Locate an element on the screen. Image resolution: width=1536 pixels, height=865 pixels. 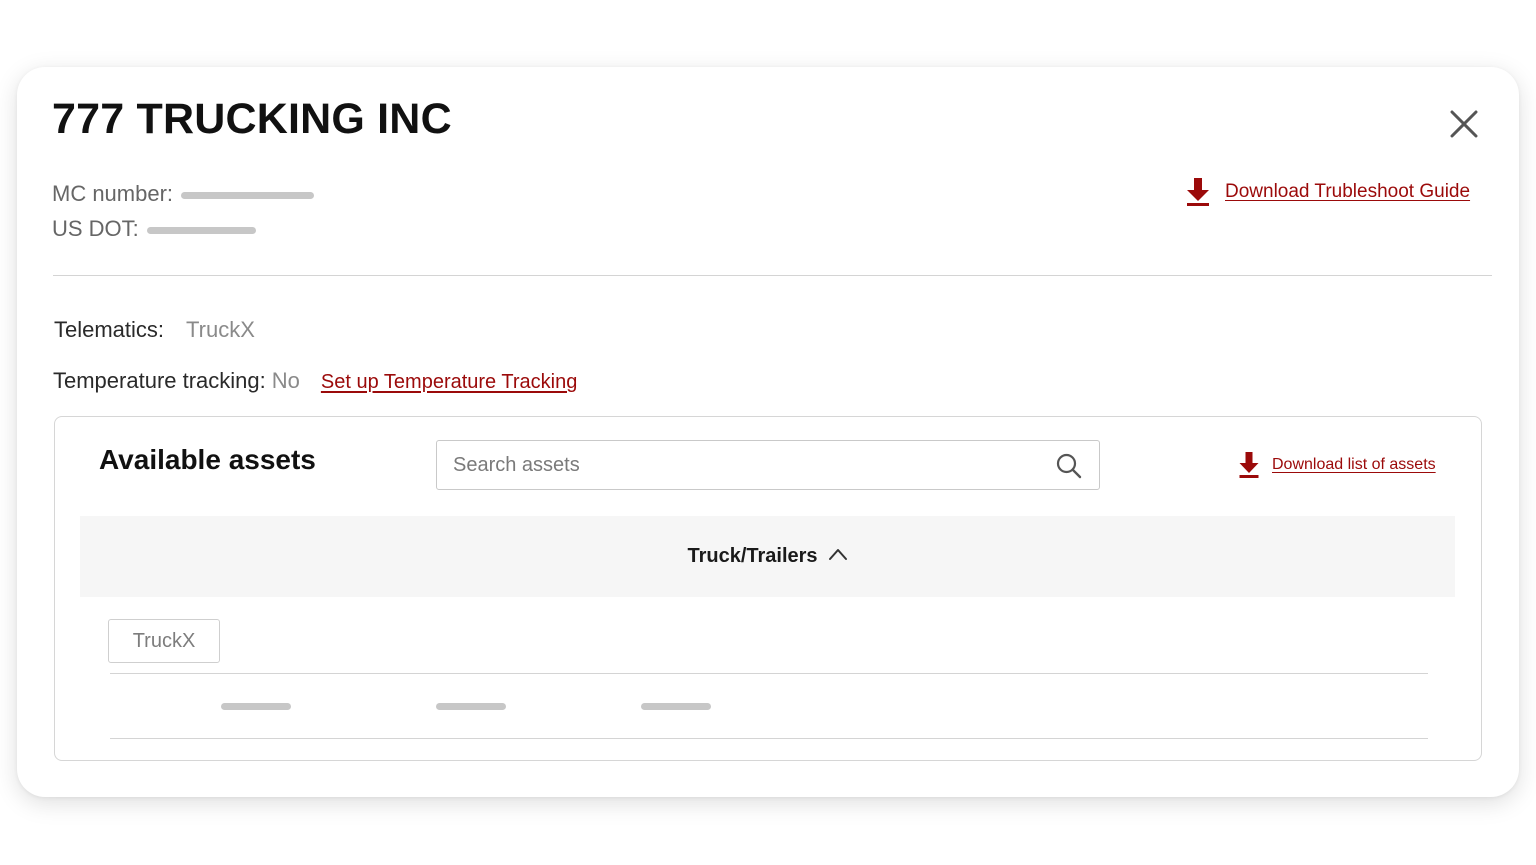
telematics-filter-chip: TruckX is located at coordinates (164, 641).